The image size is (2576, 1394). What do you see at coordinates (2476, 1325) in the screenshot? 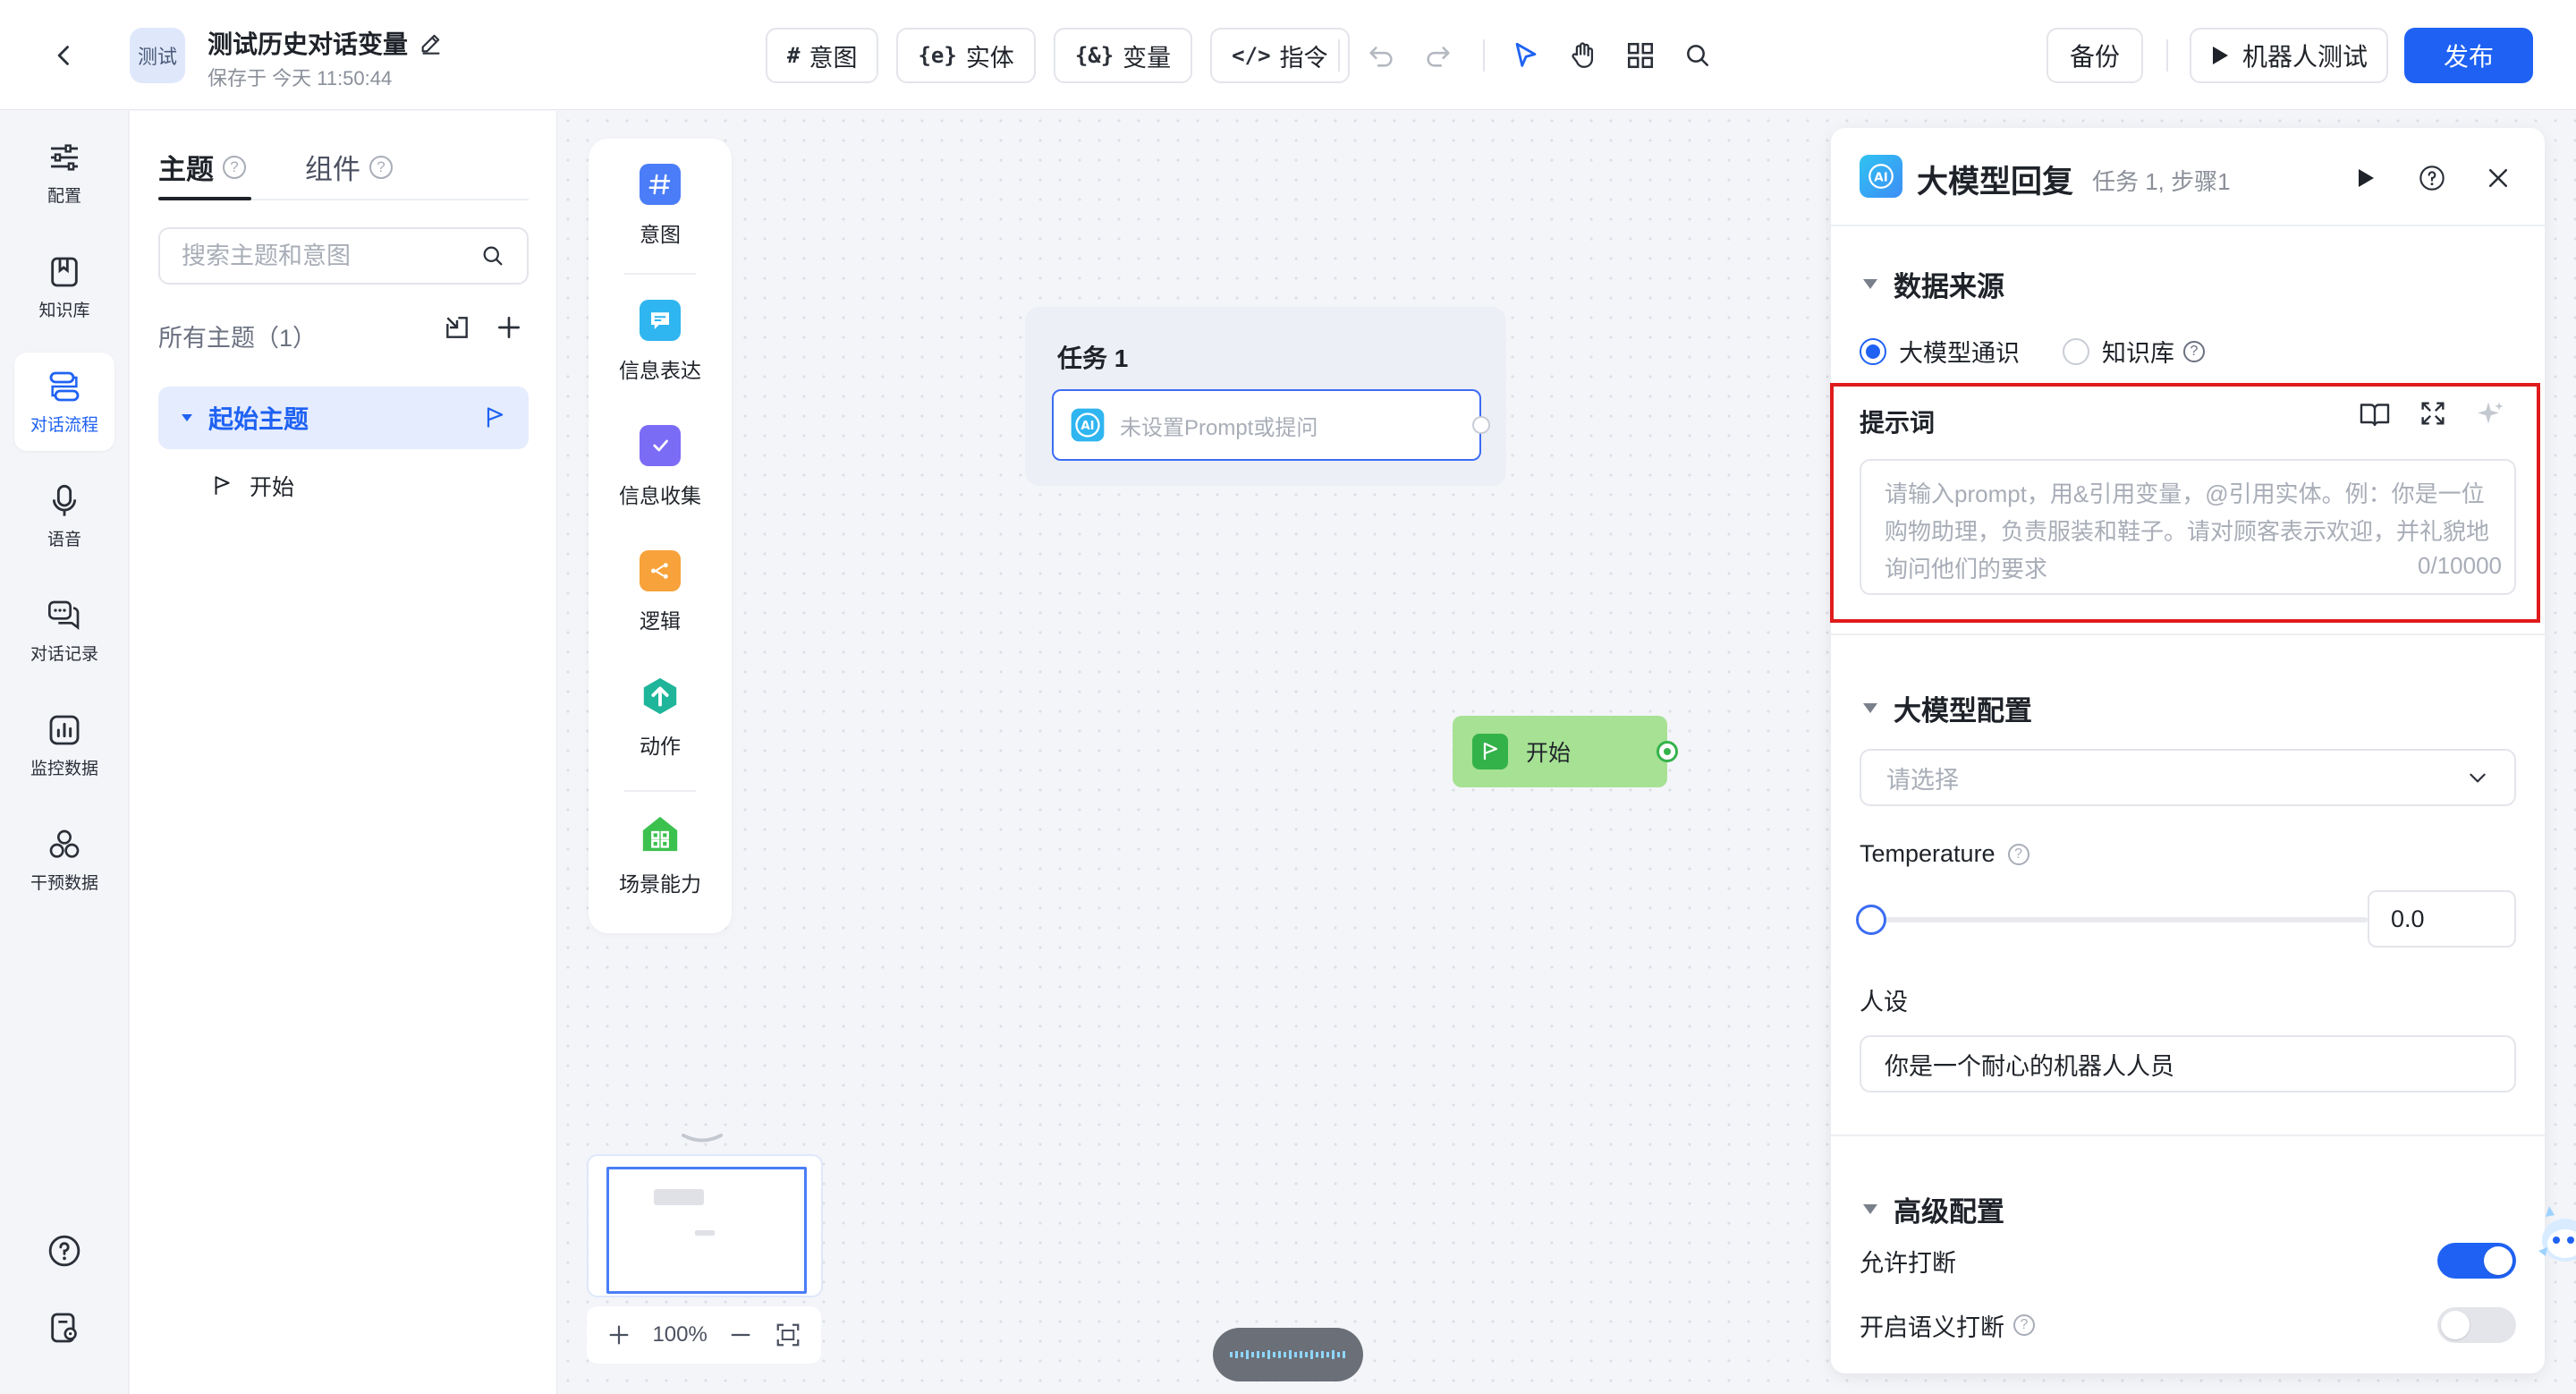
I see `semantic-interrupt-toggle` at bounding box center [2476, 1325].